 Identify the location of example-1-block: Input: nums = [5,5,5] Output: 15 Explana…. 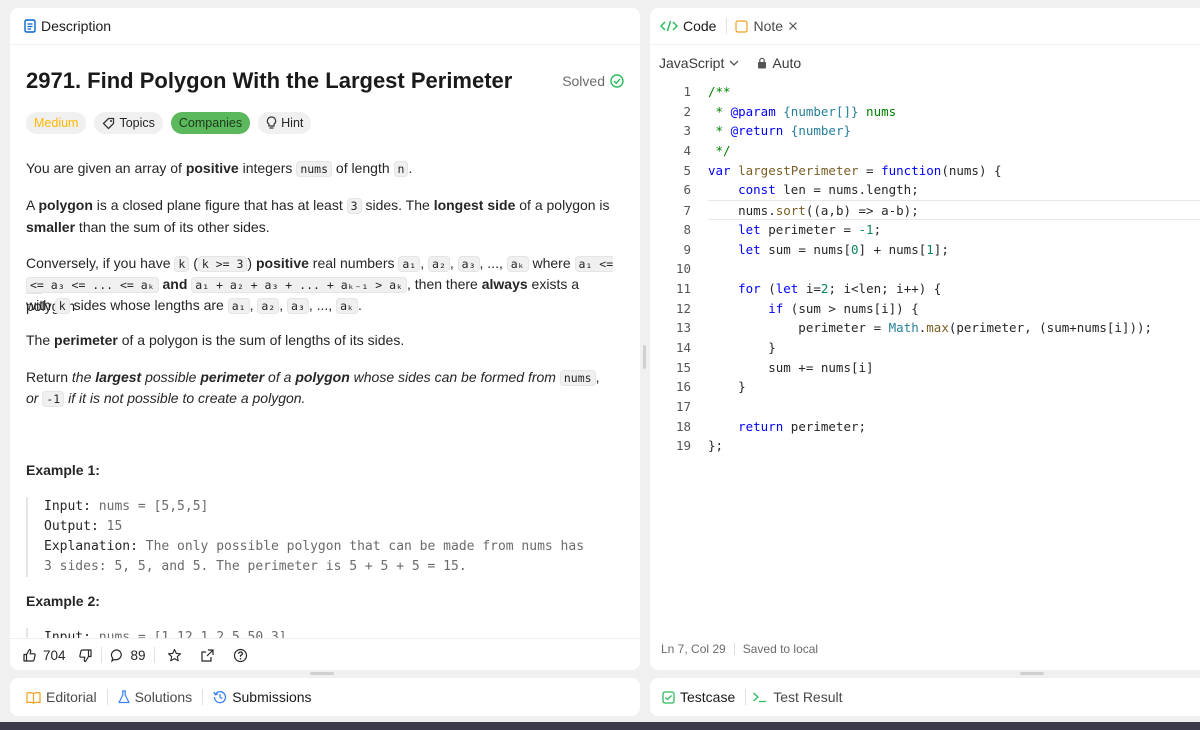
(332, 537).